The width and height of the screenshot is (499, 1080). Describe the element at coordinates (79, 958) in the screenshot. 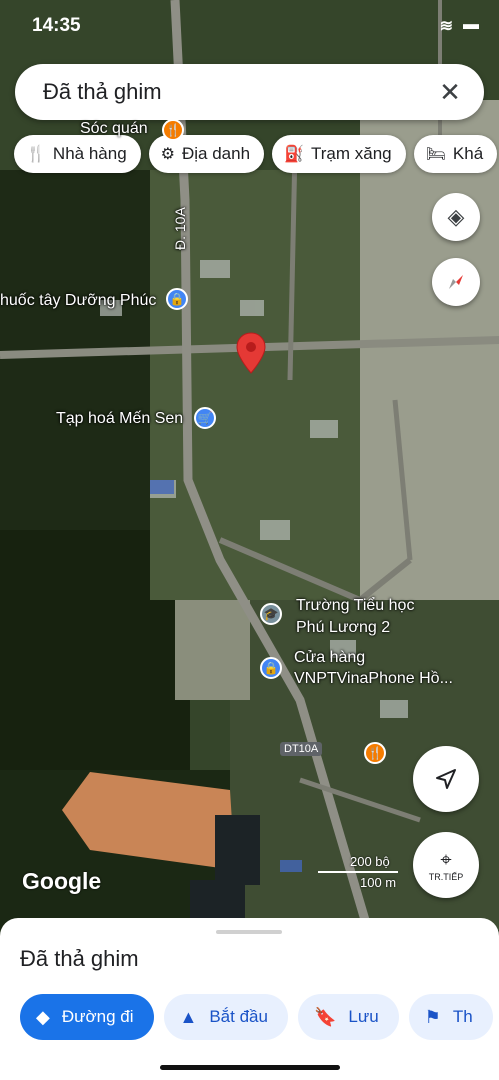

I see `place-title: Đã thả ghim` at that location.